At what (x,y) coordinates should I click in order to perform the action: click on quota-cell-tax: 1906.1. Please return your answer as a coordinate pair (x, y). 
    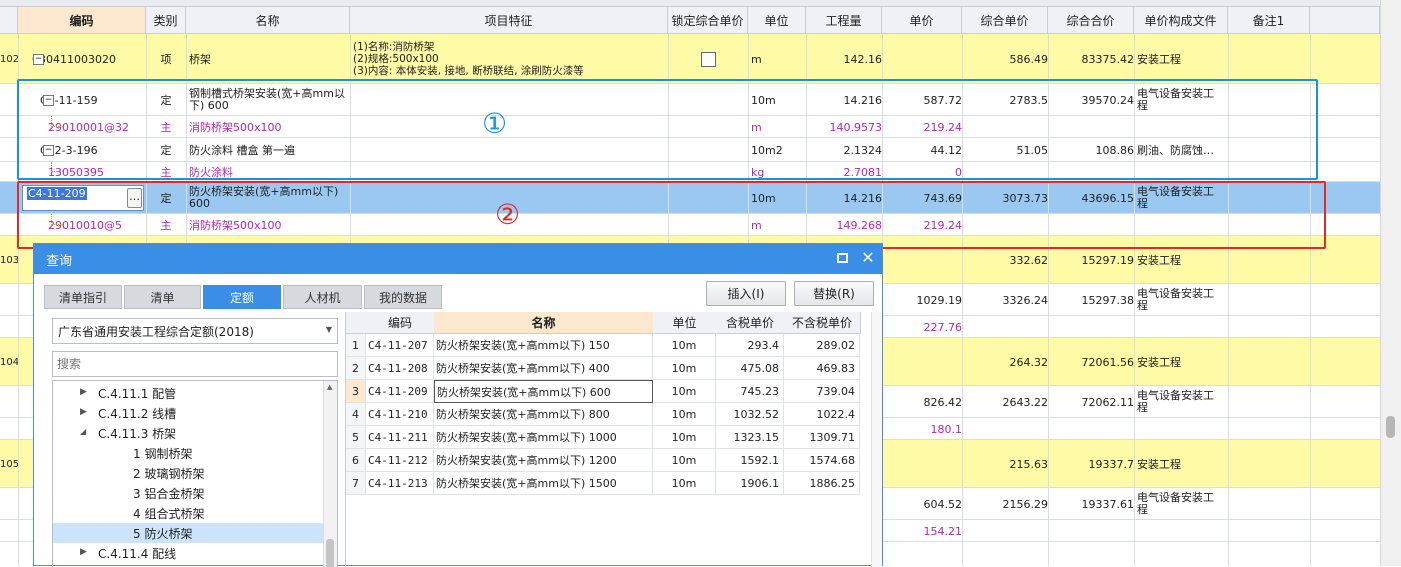
    Looking at the image, I should click on (750, 483).